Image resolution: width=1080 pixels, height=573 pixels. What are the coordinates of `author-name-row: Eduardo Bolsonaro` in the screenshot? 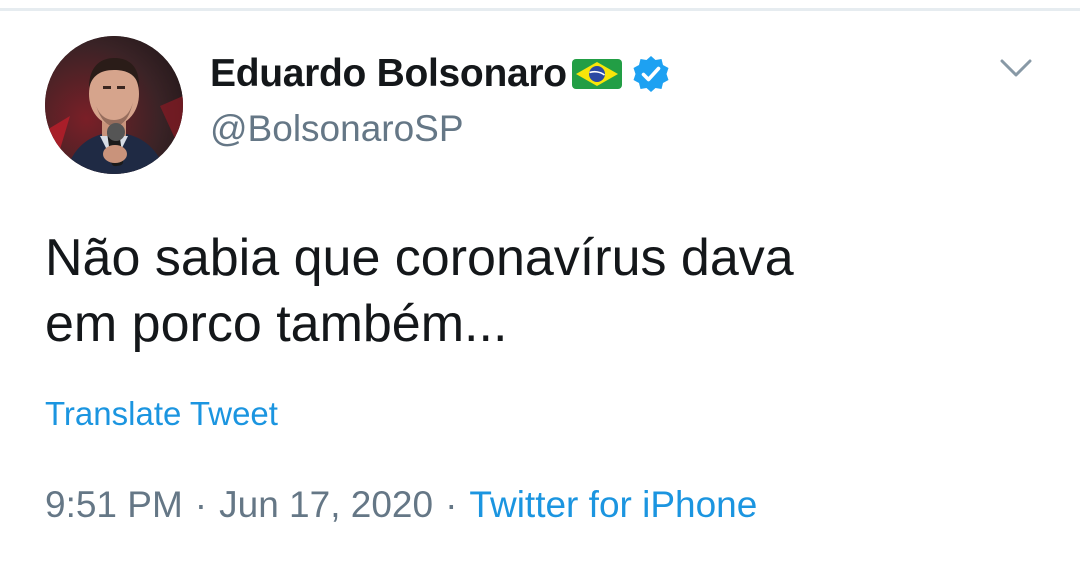 It's located at (440, 74).